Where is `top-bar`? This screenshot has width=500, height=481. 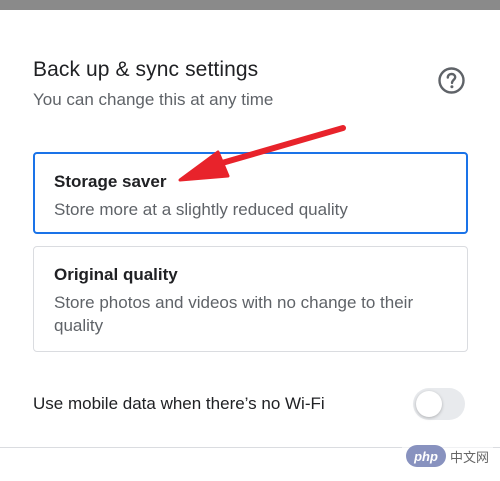 top-bar is located at coordinates (250, 5).